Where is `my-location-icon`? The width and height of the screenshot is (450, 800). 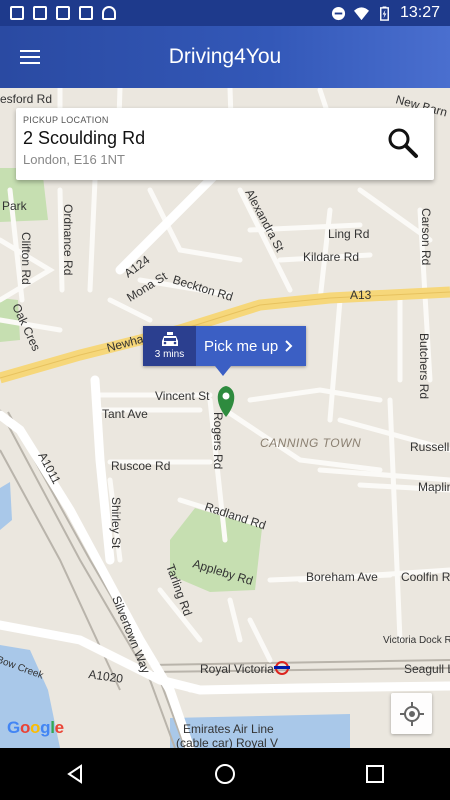 my-location-icon is located at coordinates (411, 713).